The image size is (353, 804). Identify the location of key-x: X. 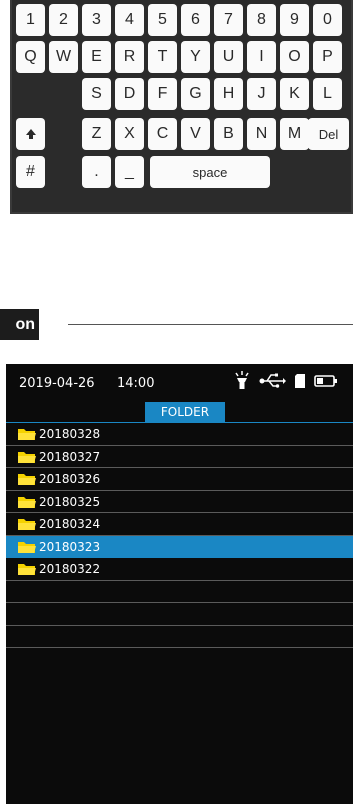
(129, 134).